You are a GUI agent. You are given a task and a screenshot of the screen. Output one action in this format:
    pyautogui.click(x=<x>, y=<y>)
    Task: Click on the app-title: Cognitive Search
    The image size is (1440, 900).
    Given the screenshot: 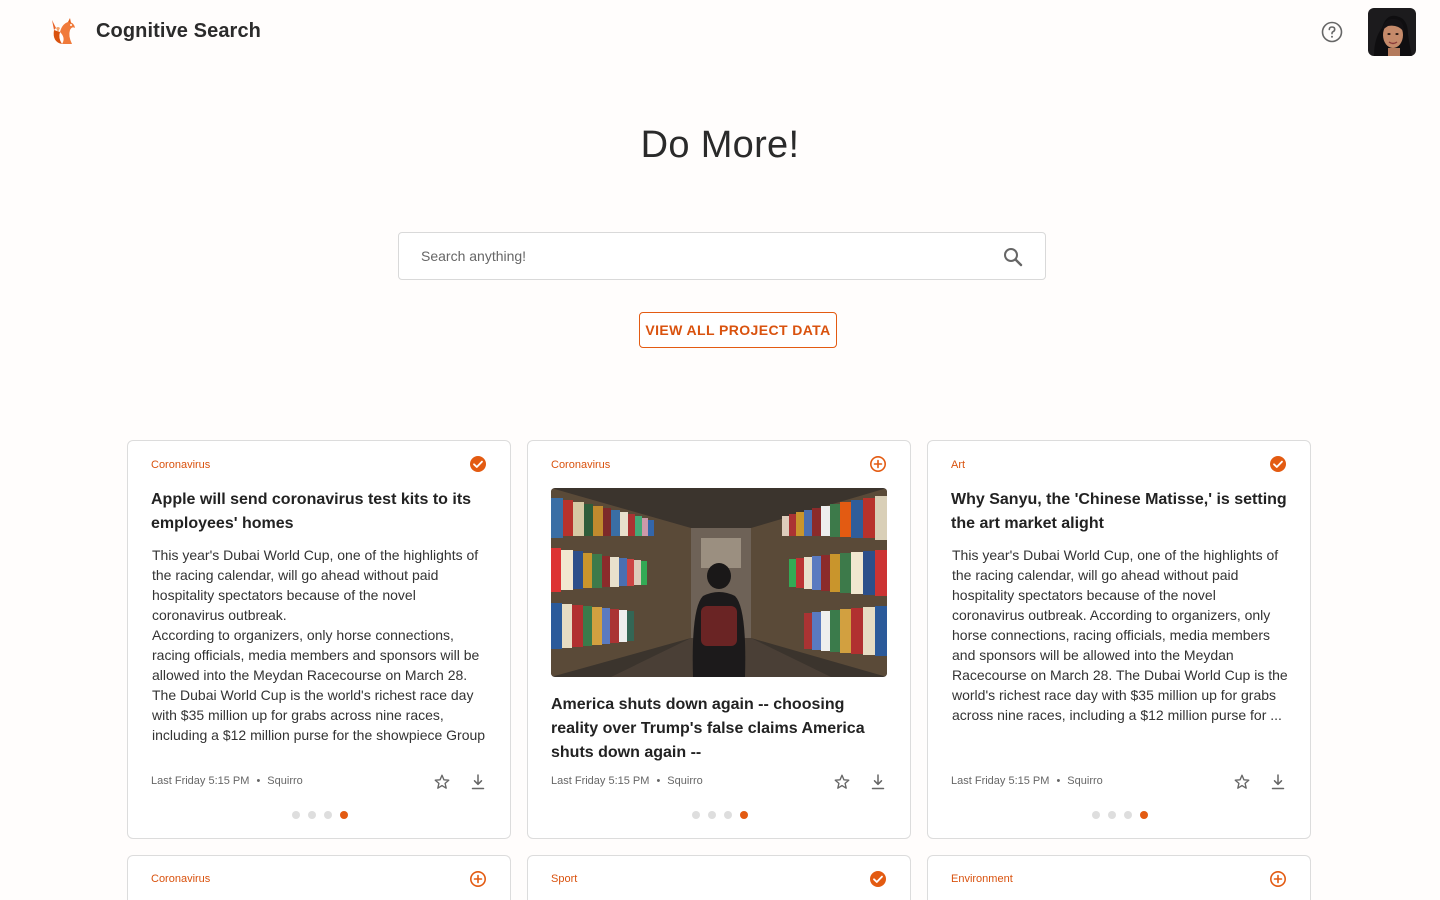 What is the action you would take?
    pyautogui.click(x=178, y=31)
    